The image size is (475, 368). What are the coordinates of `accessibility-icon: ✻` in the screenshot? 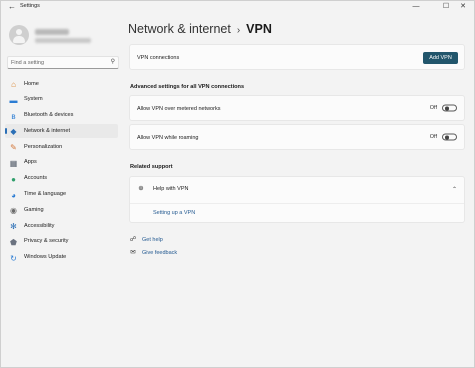 It's located at (13, 227).